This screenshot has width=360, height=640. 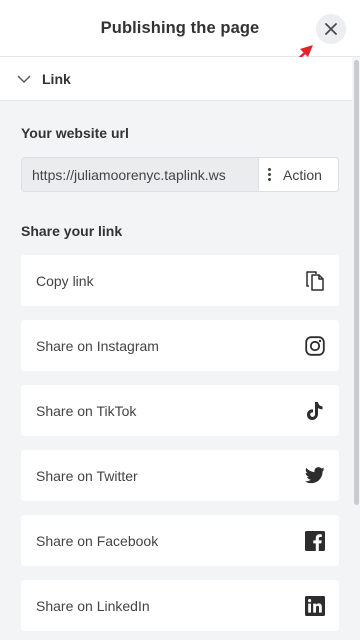 I want to click on chevron-down-icon, so click(x=24, y=79).